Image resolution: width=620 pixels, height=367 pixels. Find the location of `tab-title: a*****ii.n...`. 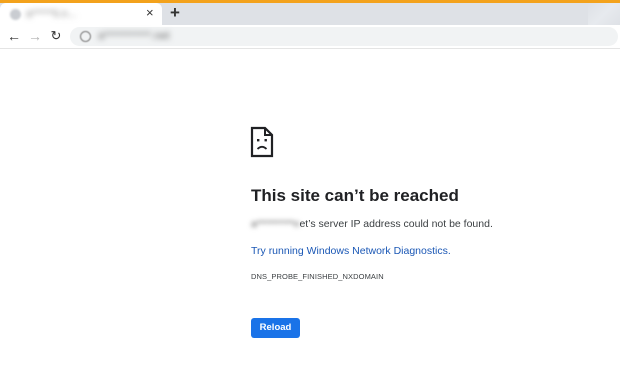

tab-title: a*****ii.n... is located at coordinates (51, 14).